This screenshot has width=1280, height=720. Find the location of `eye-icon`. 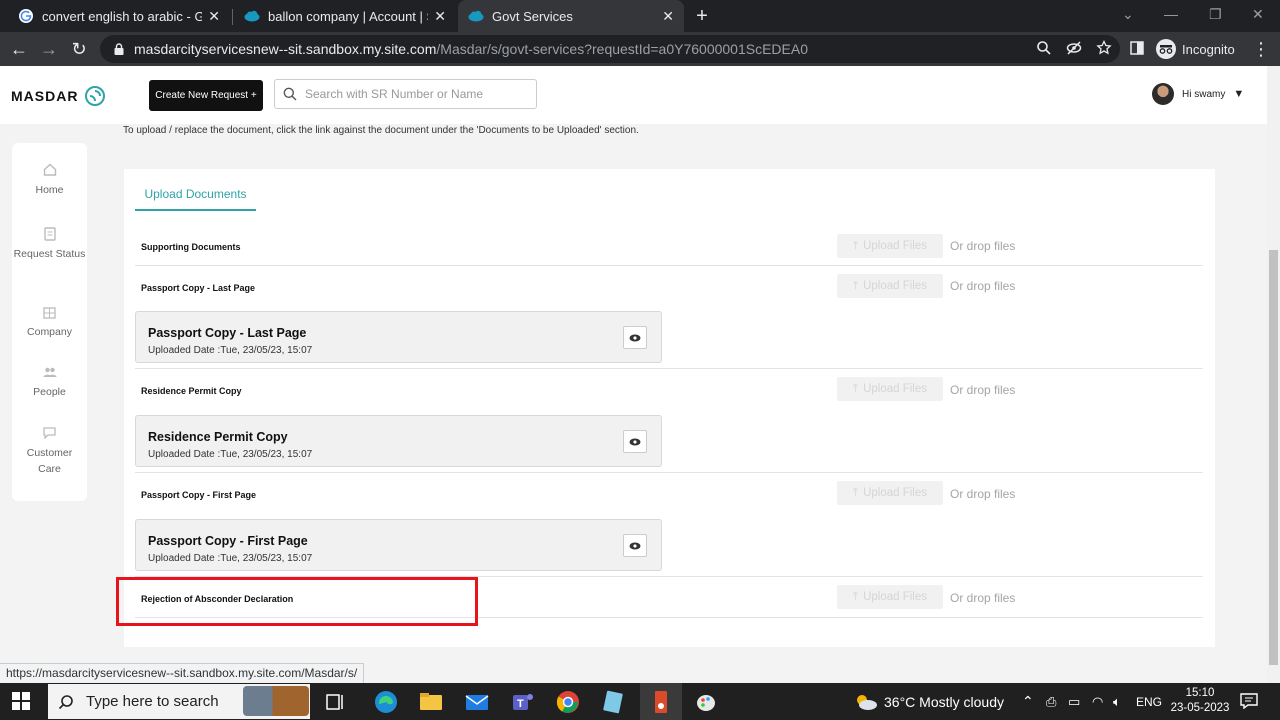

eye-icon is located at coordinates (635, 337).